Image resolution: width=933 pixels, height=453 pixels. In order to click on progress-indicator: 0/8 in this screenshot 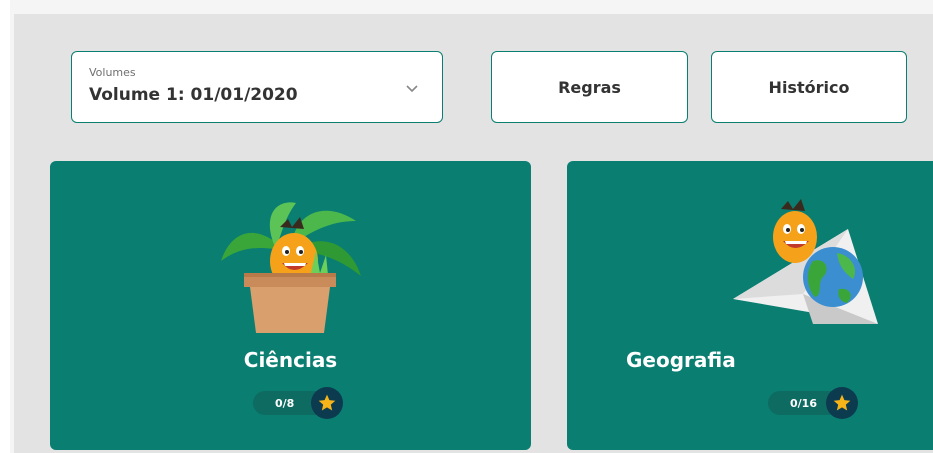, I will do `click(301, 403)`.